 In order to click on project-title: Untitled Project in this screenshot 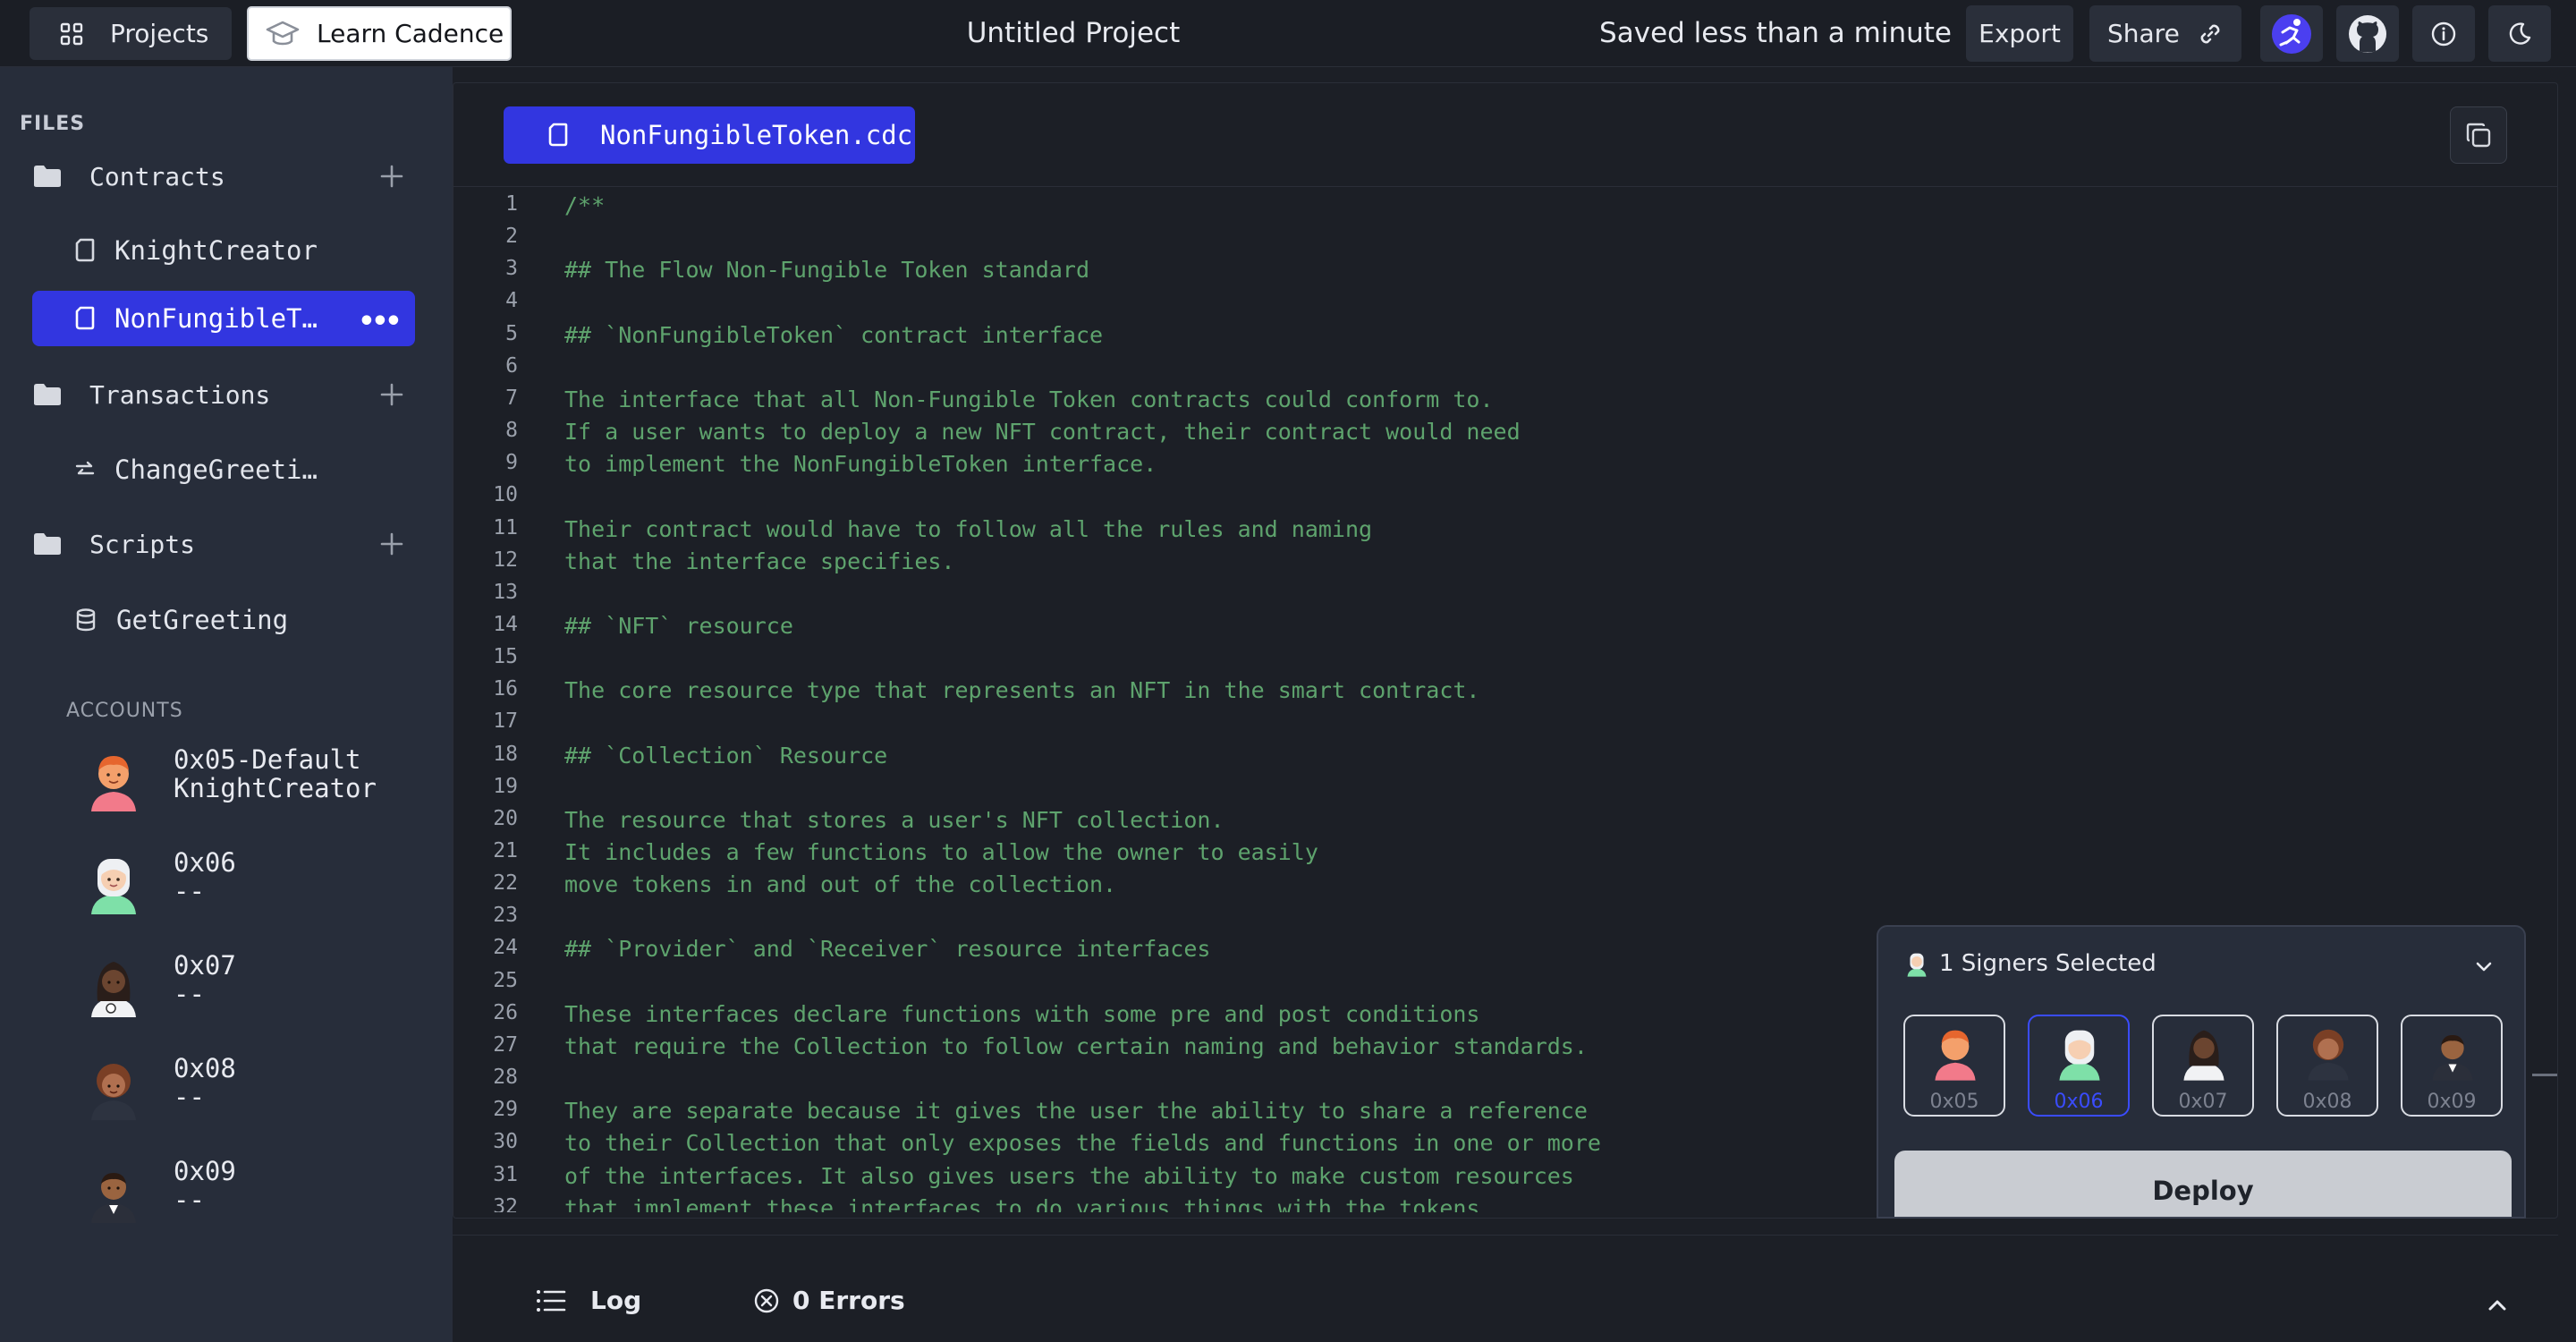, I will do `click(1073, 34)`.